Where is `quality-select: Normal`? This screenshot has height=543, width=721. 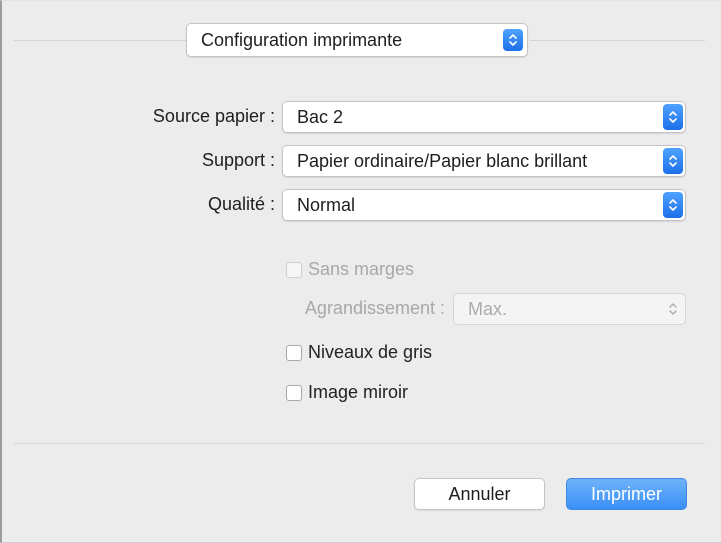 quality-select: Normal is located at coordinates (484, 205).